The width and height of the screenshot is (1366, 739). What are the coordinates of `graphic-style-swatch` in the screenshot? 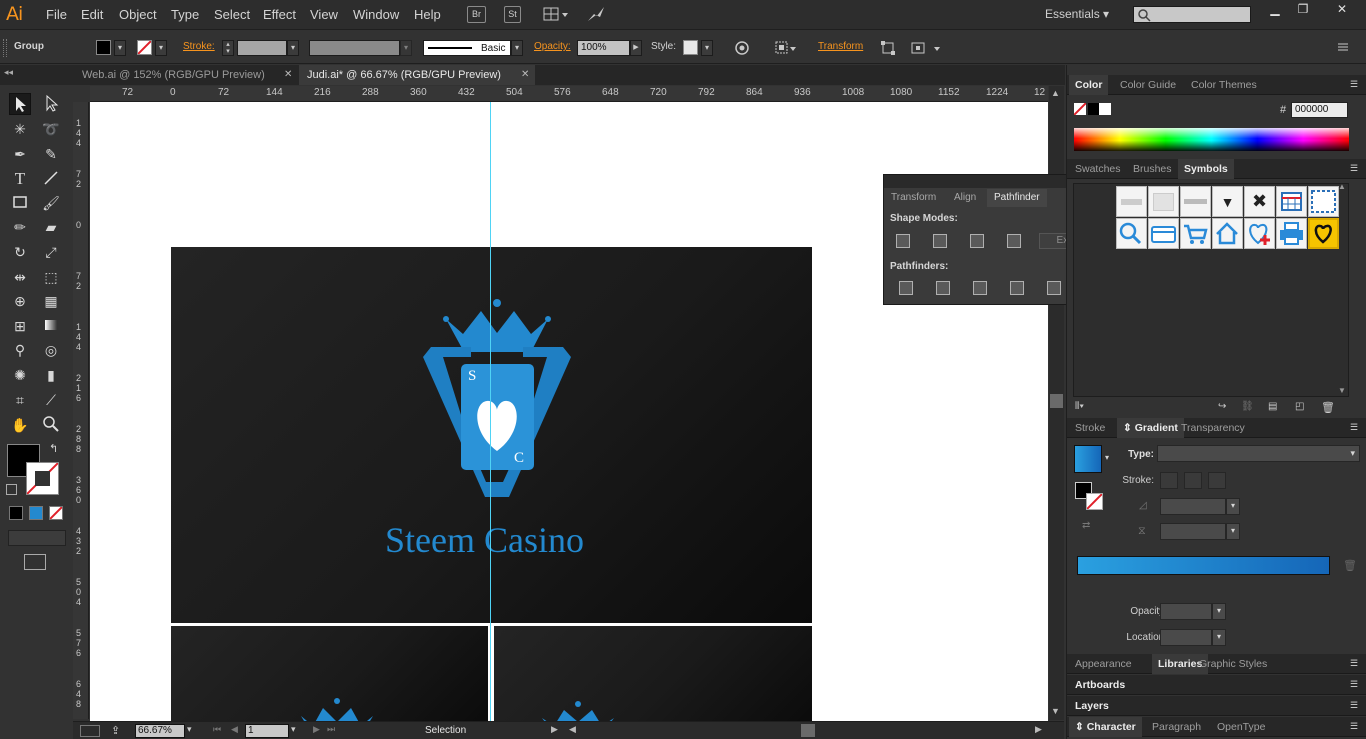 It's located at (690, 47).